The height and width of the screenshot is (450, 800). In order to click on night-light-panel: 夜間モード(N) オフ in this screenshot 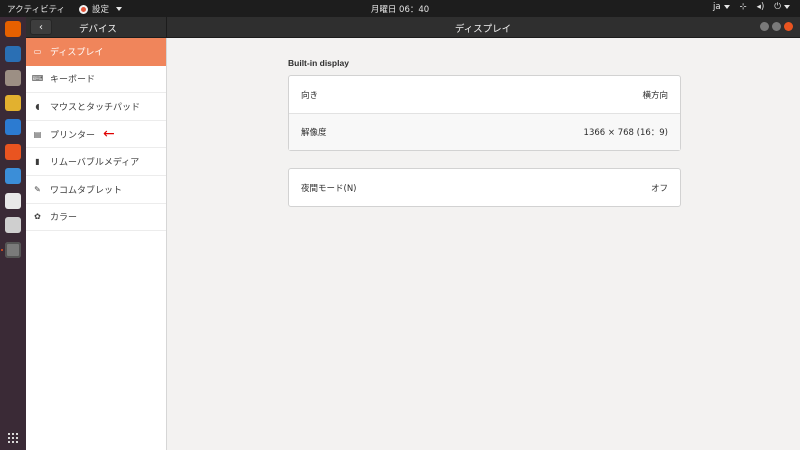, I will do `click(484, 187)`.